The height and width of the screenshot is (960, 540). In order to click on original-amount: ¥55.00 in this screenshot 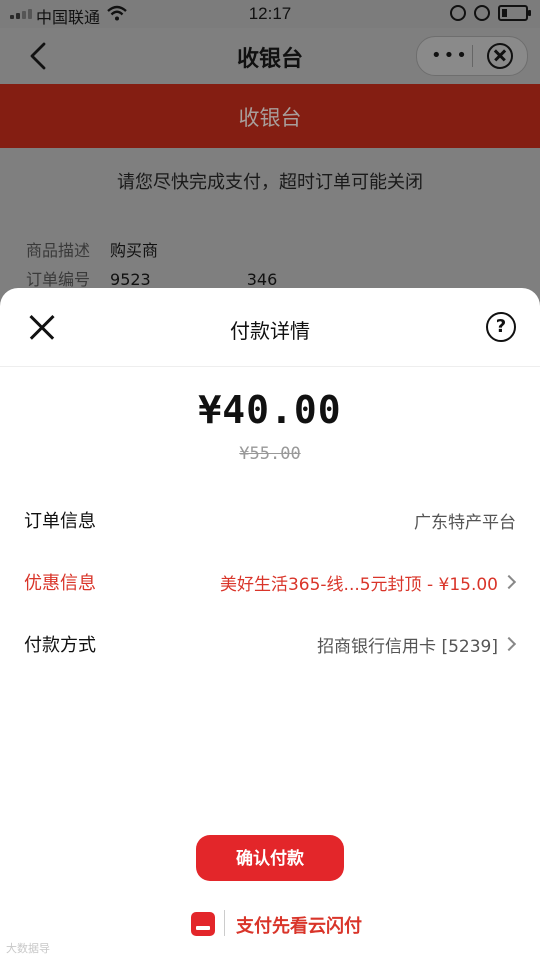, I will do `click(270, 454)`.